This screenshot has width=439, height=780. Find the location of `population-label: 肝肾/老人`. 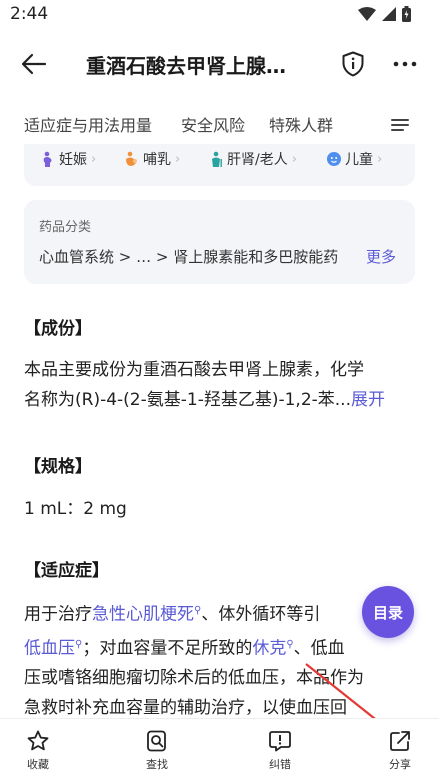

population-label: 肝肾/老人 is located at coordinates (257, 160).